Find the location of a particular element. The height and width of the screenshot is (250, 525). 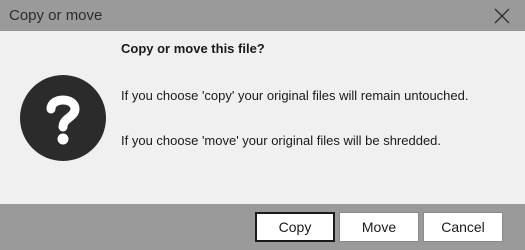

message-heading: Copy or move this file? is located at coordinates (193, 48).